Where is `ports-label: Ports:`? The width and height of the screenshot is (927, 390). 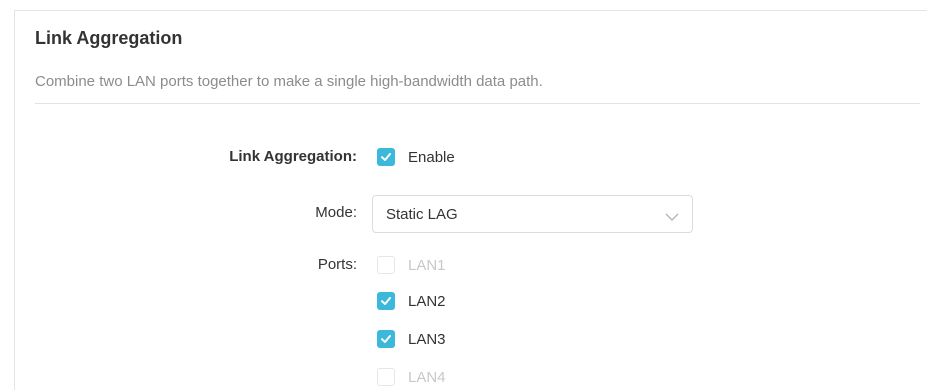
ports-label: Ports: is located at coordinates (337, 264).